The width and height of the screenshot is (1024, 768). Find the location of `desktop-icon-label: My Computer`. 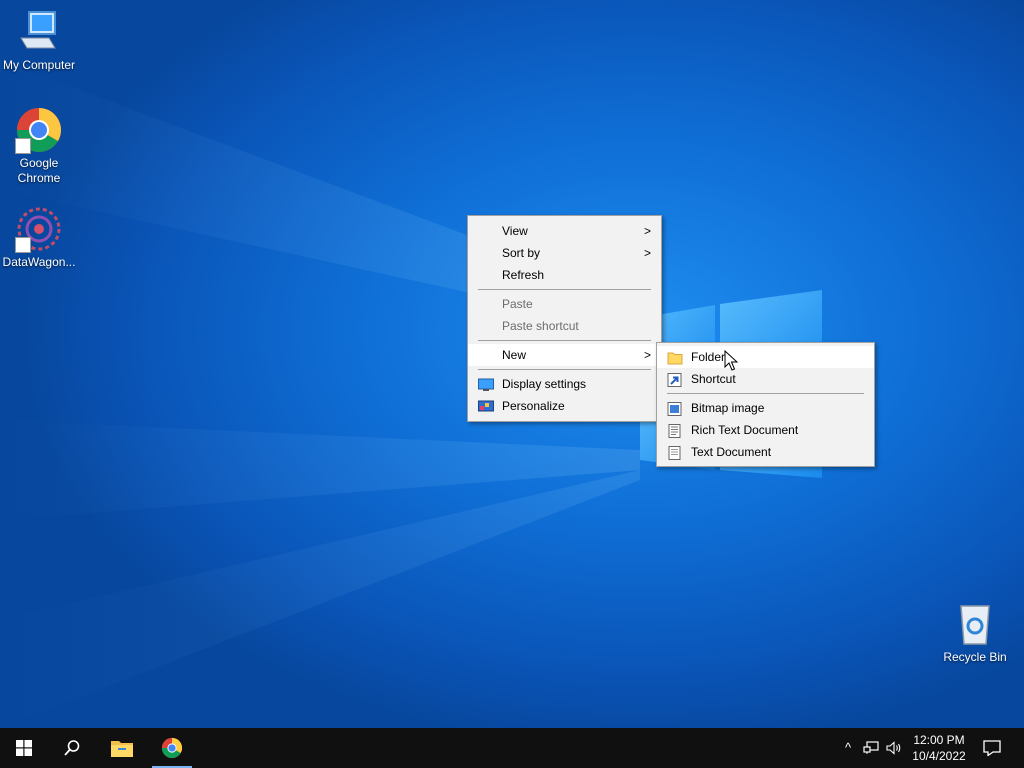

desktop-icon-label: My Computer is located at coordinates (39, 65).